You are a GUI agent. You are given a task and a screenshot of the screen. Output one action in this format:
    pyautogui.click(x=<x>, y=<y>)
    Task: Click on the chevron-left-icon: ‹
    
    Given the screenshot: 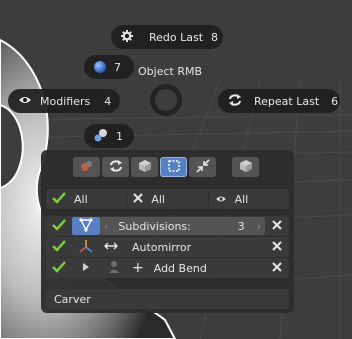 What is the action you would take?
    pyautogui.click(x=106, y=226)
    